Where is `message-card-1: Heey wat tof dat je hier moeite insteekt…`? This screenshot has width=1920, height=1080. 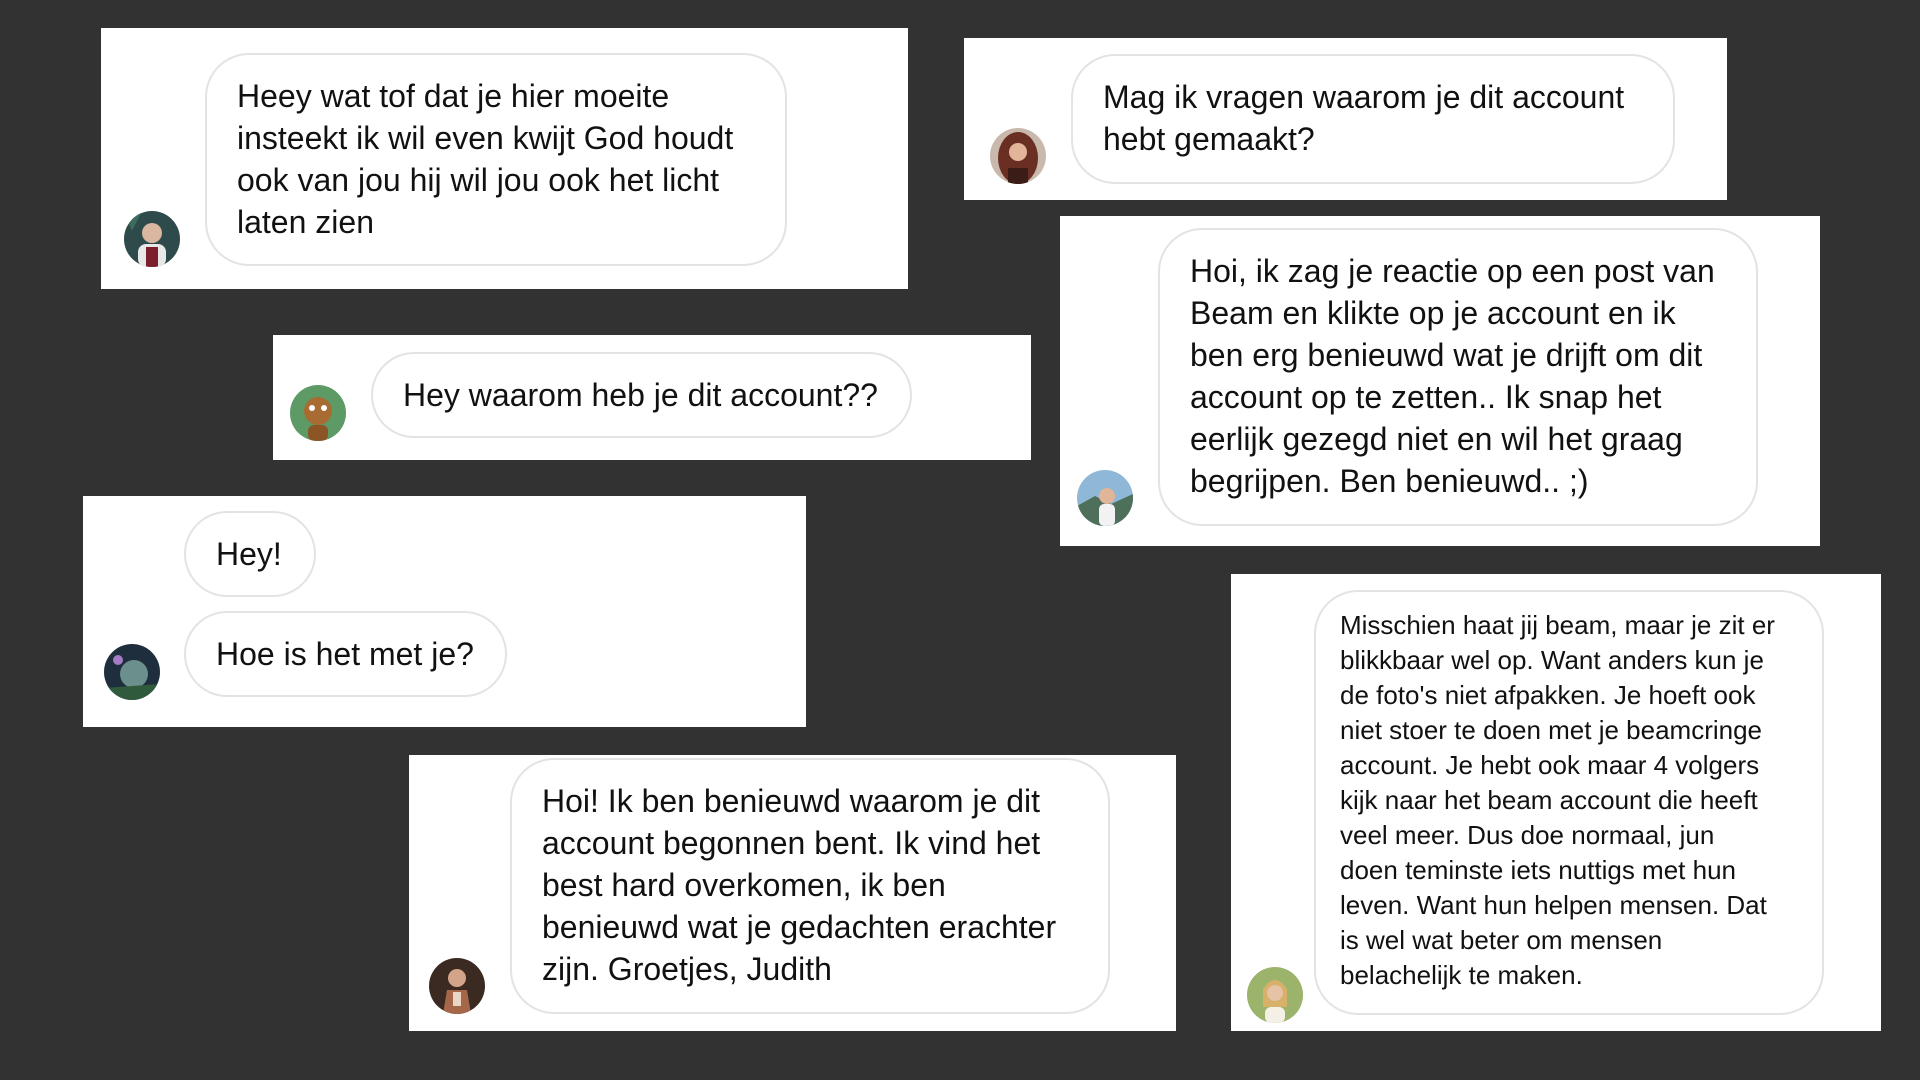
message-card-1: Heey wat tof dat je hier moeite insteekt… is located at coordinates (504, 158).